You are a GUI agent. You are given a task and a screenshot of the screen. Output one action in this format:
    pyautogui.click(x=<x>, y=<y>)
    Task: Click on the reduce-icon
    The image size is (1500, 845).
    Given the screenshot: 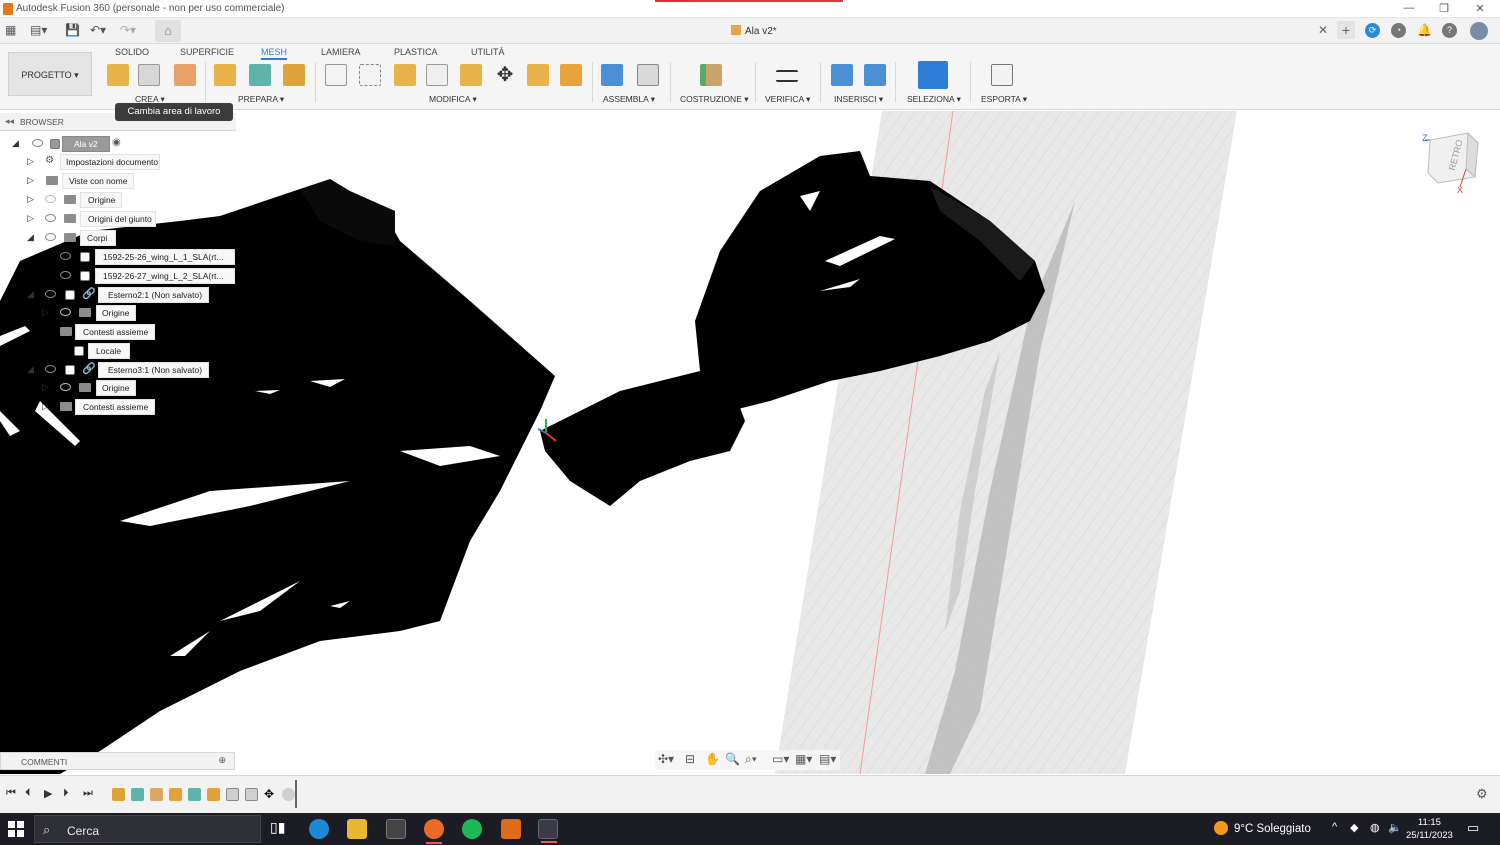 What is the action you would take?
    pyautogui.click(x=405, y=75)
    